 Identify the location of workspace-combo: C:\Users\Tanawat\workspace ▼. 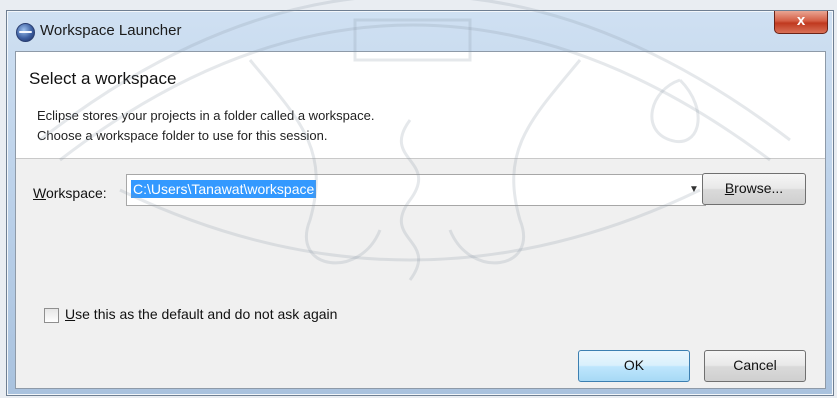
(416, 190).